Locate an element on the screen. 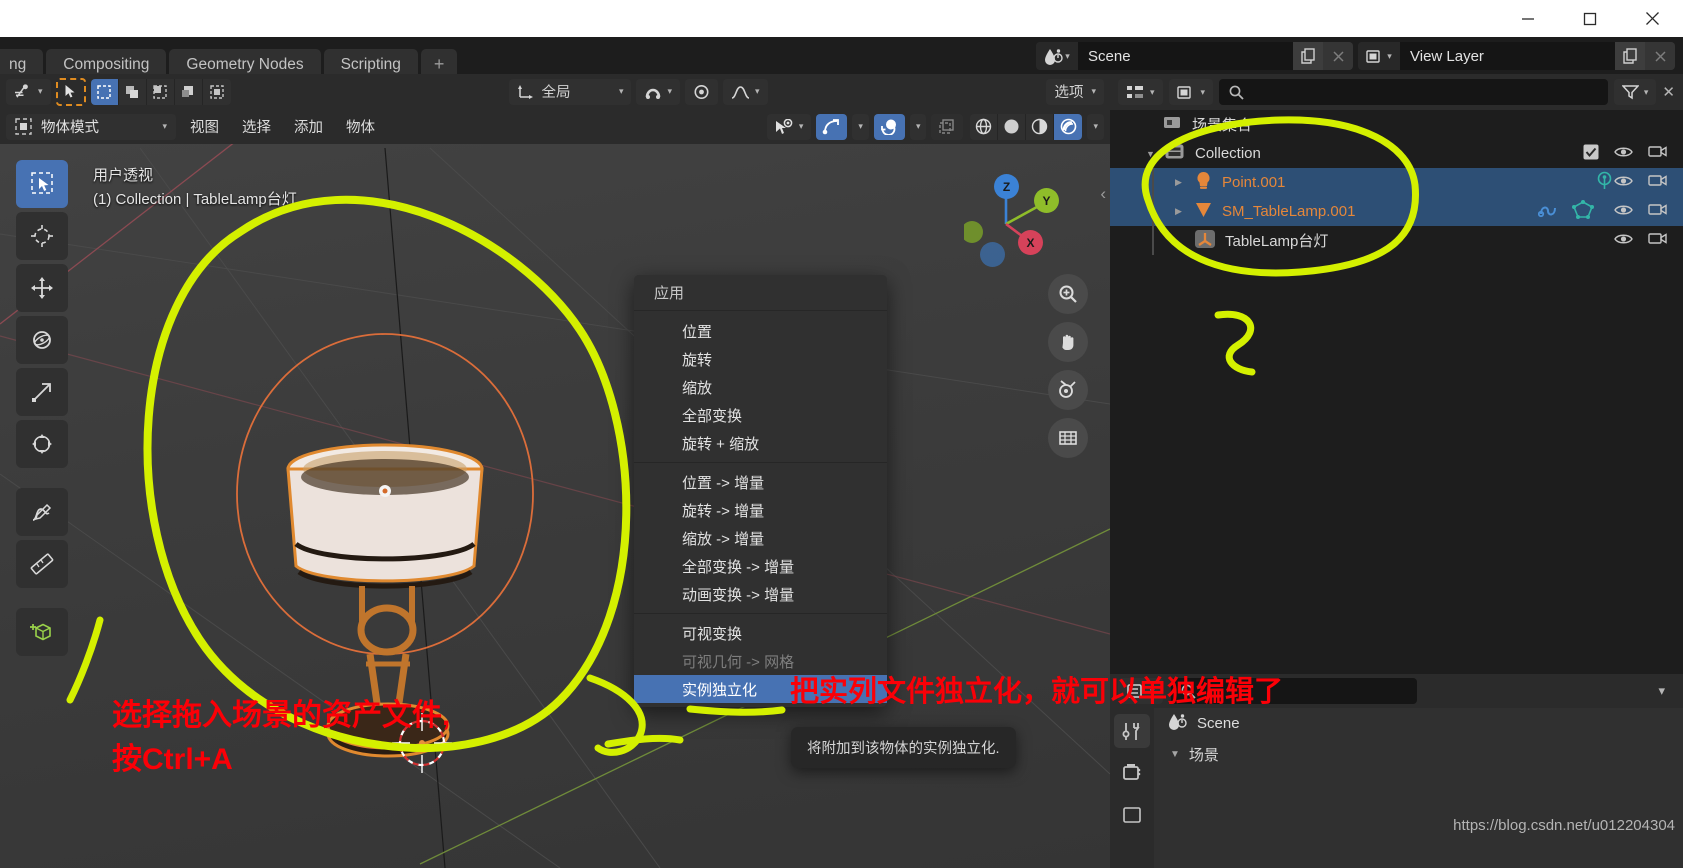  outliner-filter-icon: ▾ is located at coordinates (1140, 92).